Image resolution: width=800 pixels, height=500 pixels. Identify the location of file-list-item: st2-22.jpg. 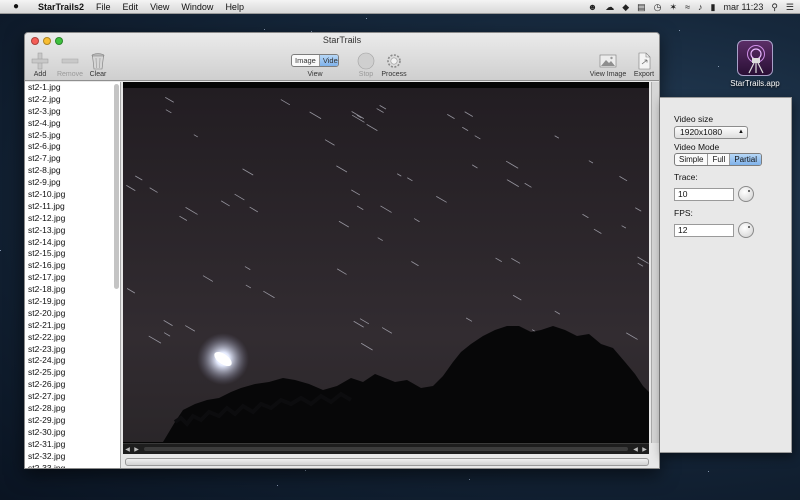
(72, 338).